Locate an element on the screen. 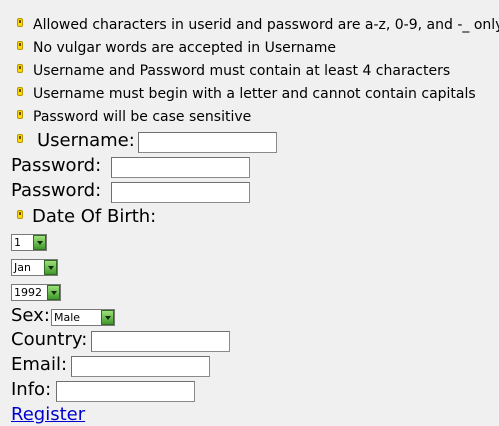 Image resolution: width=499 pixels, height=426 pixels. sex-label: Sex: is located at coordinates (30, 315).